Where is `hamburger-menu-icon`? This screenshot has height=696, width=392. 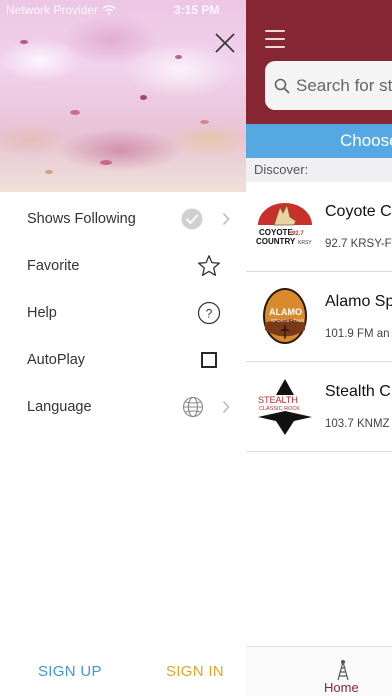
hamburger-menu-icon is located at coordinates (275, 39).